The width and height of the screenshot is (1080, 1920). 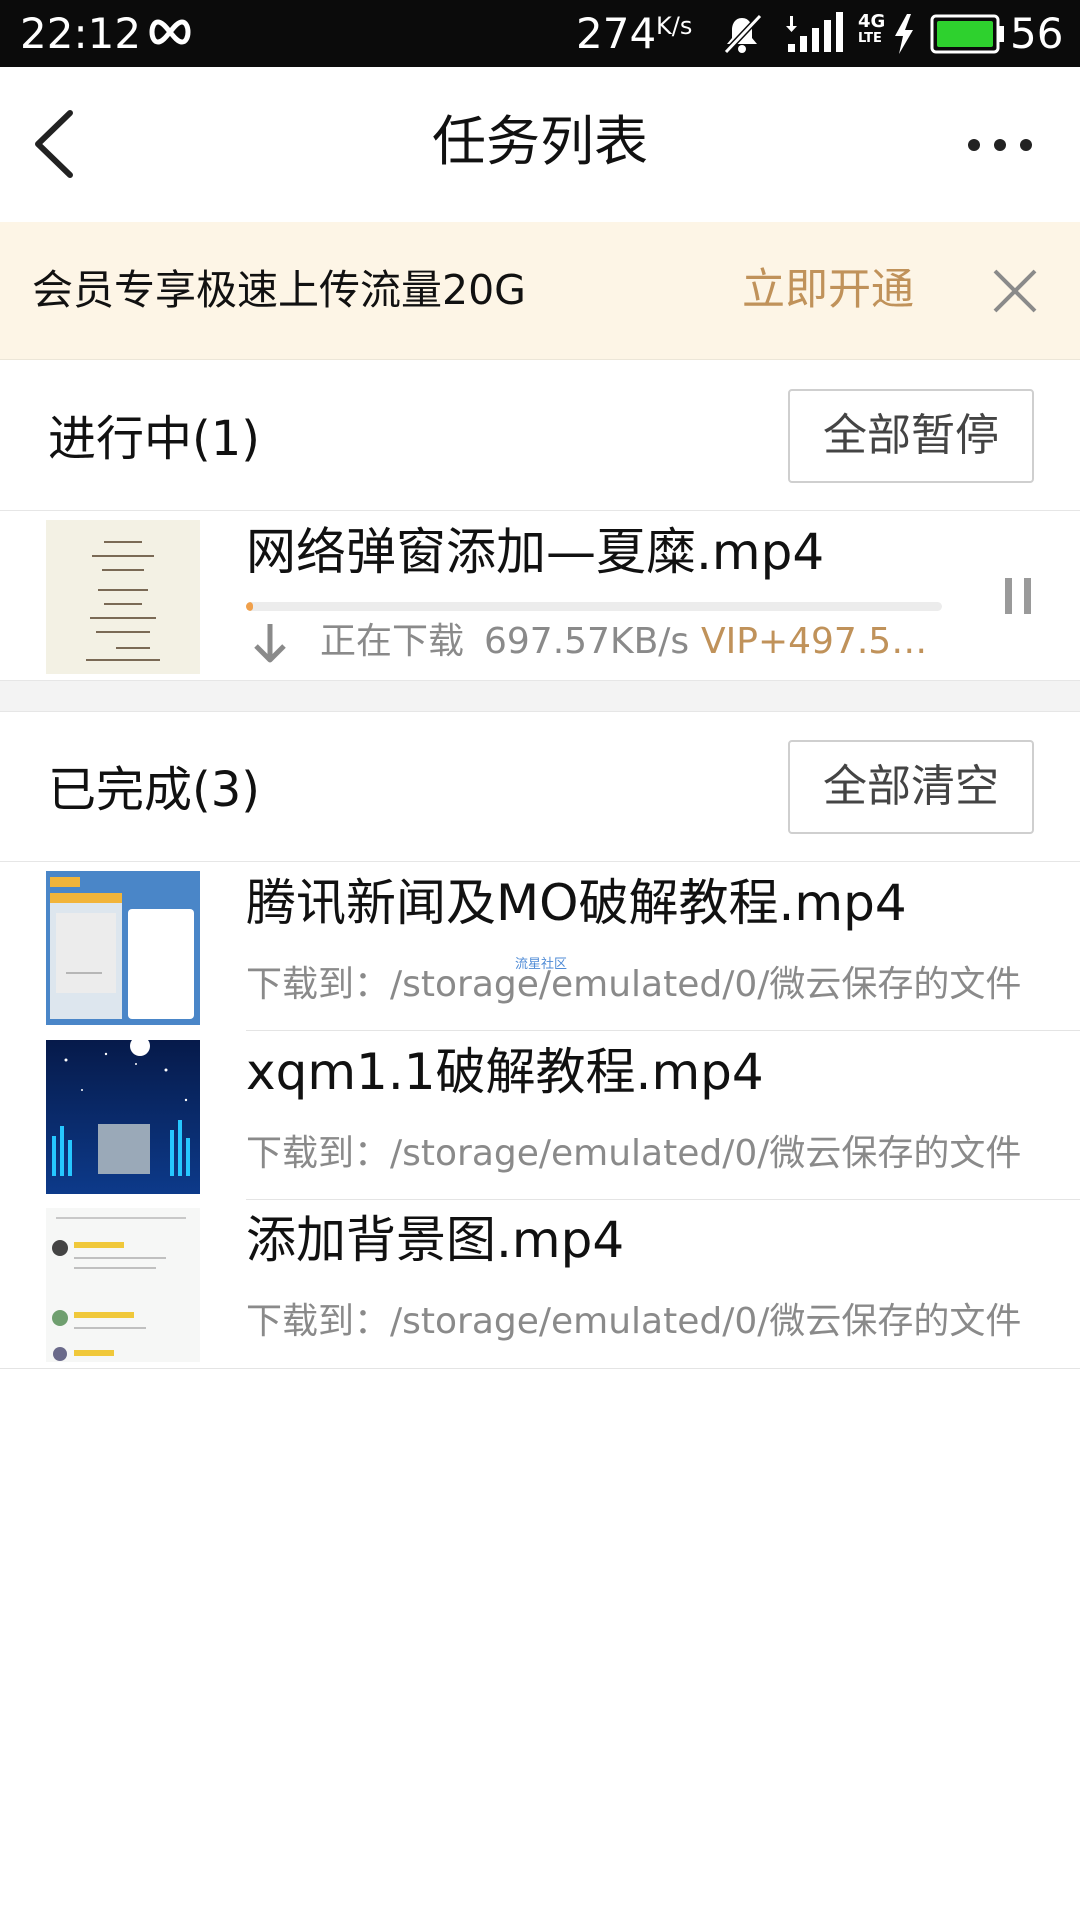 What do you see at coordinates (81, 33) in the screenshot?
I see `status-time: 22:12` at bounding box center [81, 33].